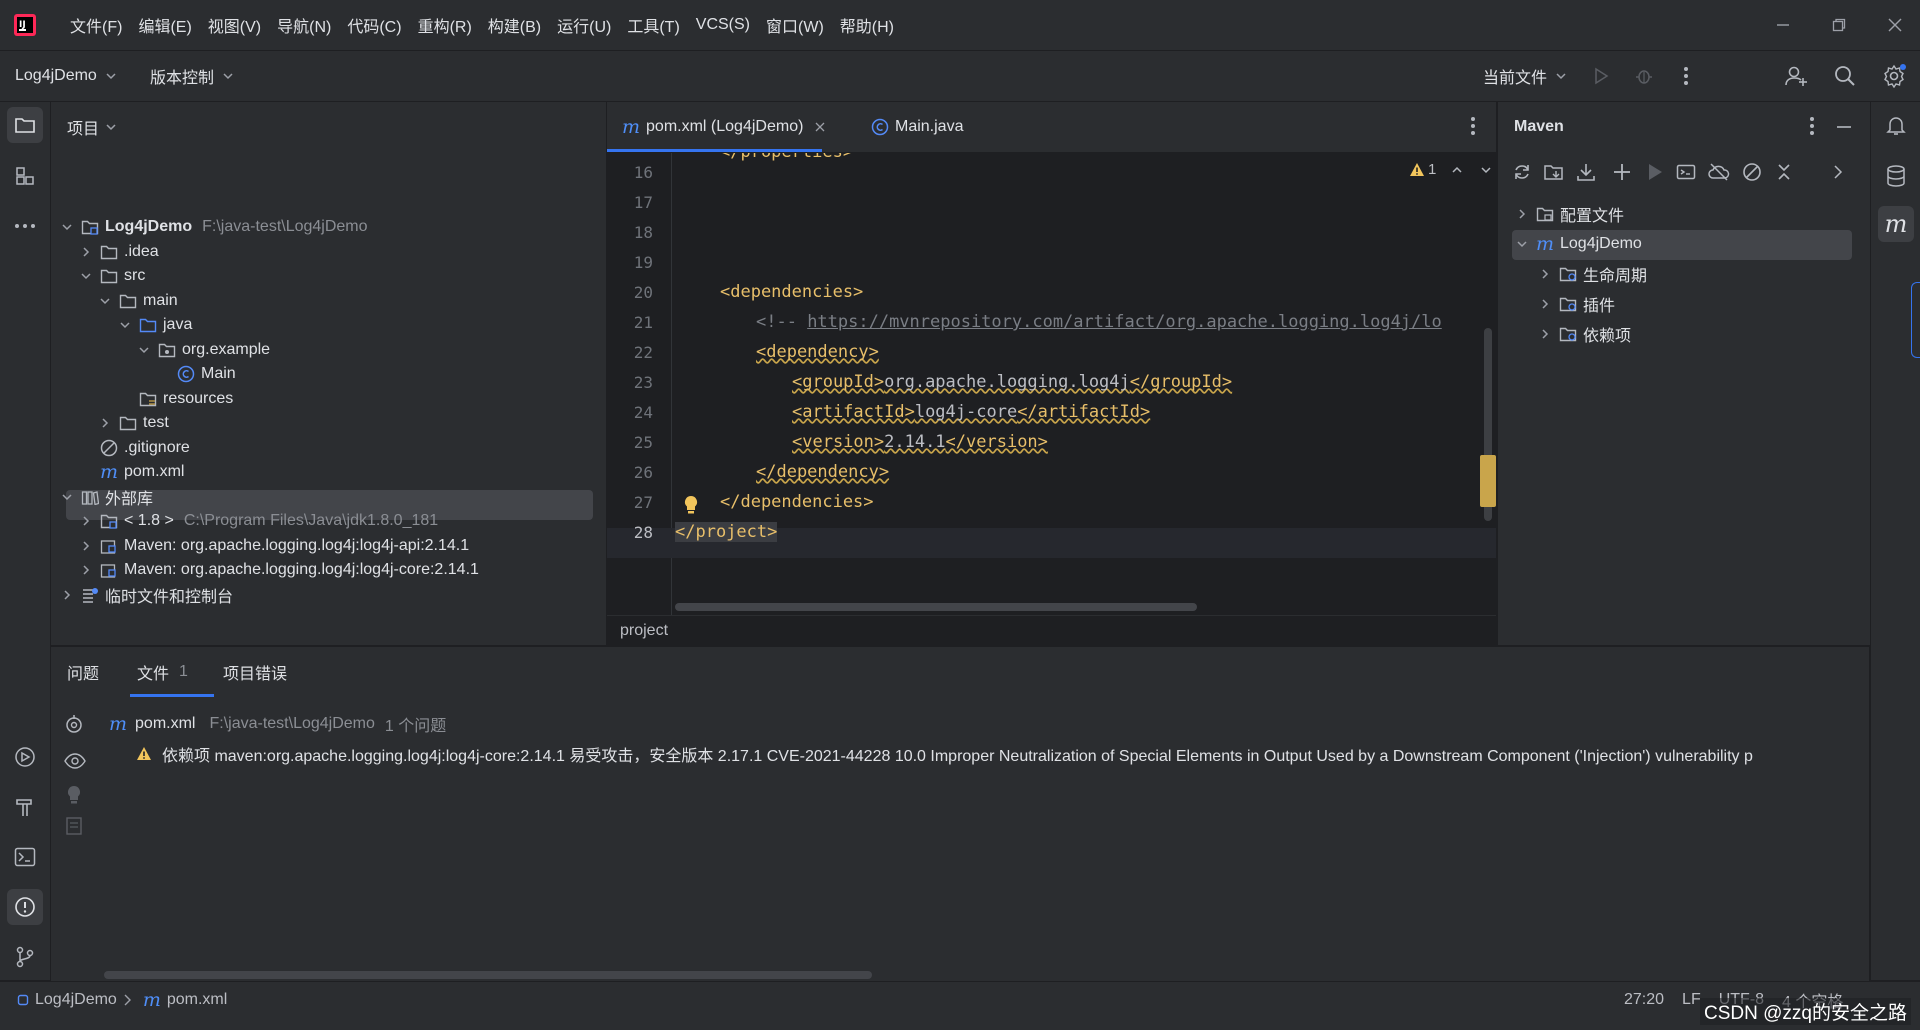 The height and width of the screenshot is (1030, 1920). I want to click on menu-item: 构建(B), so click(514, 25).